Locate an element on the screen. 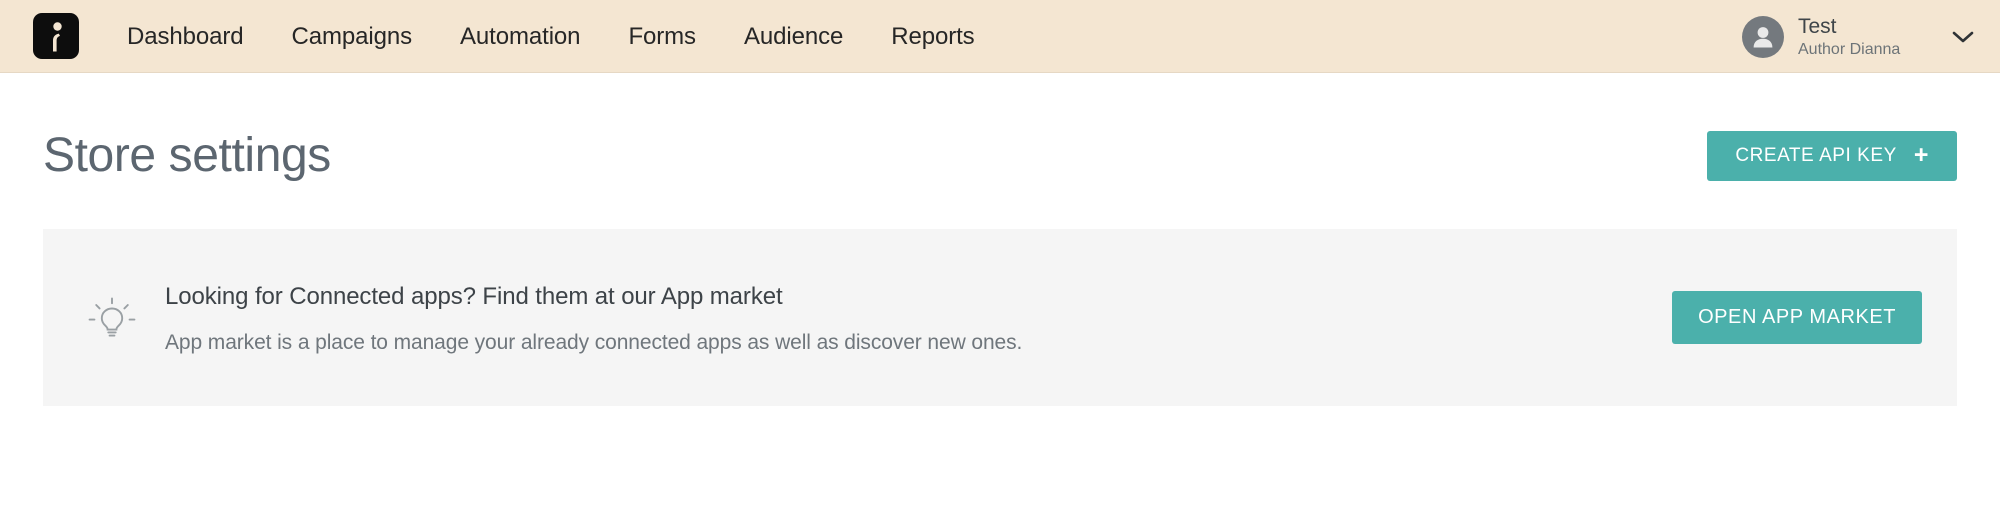 The image size is (2000, 516). nav-campaigns: Campaigns is located at coordinates (352, 36).